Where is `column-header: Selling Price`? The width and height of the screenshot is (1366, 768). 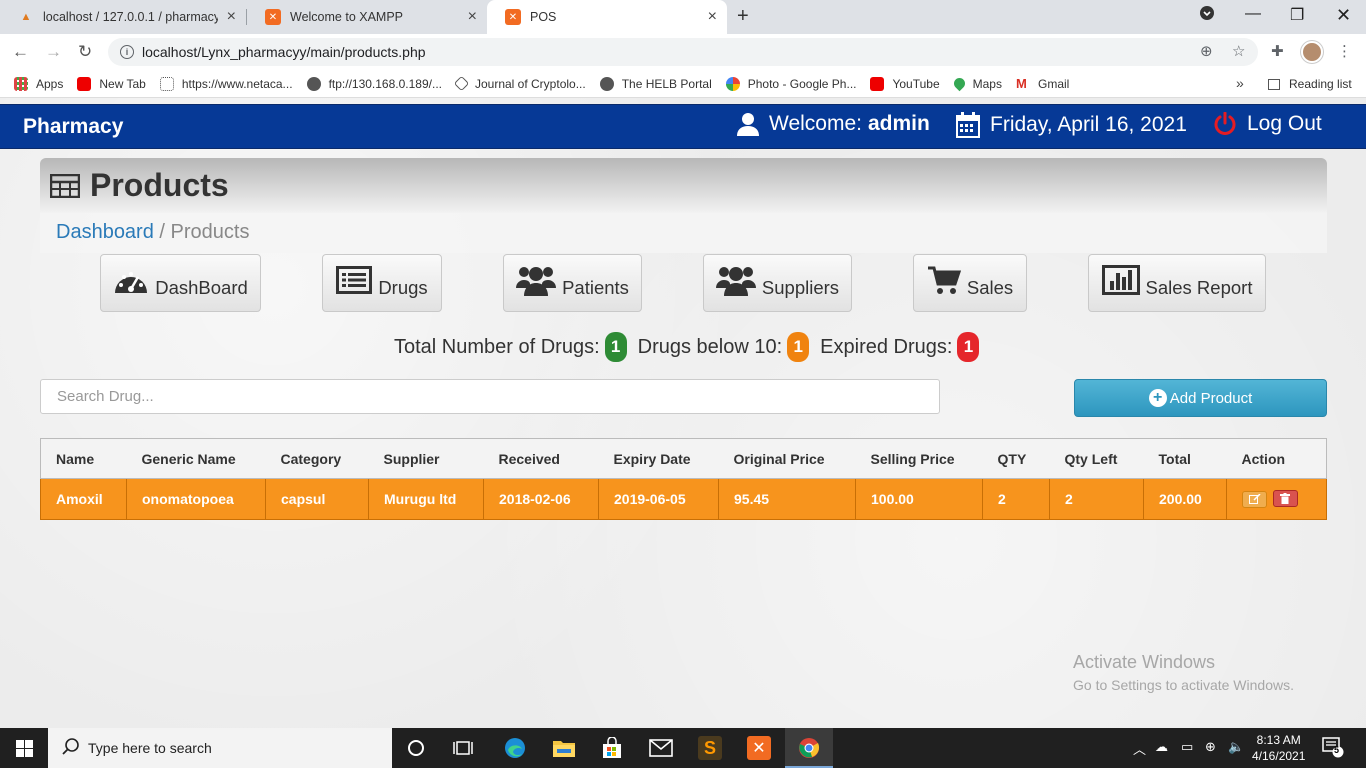
column-header: Selling Price is located at coordinates (919, 458).